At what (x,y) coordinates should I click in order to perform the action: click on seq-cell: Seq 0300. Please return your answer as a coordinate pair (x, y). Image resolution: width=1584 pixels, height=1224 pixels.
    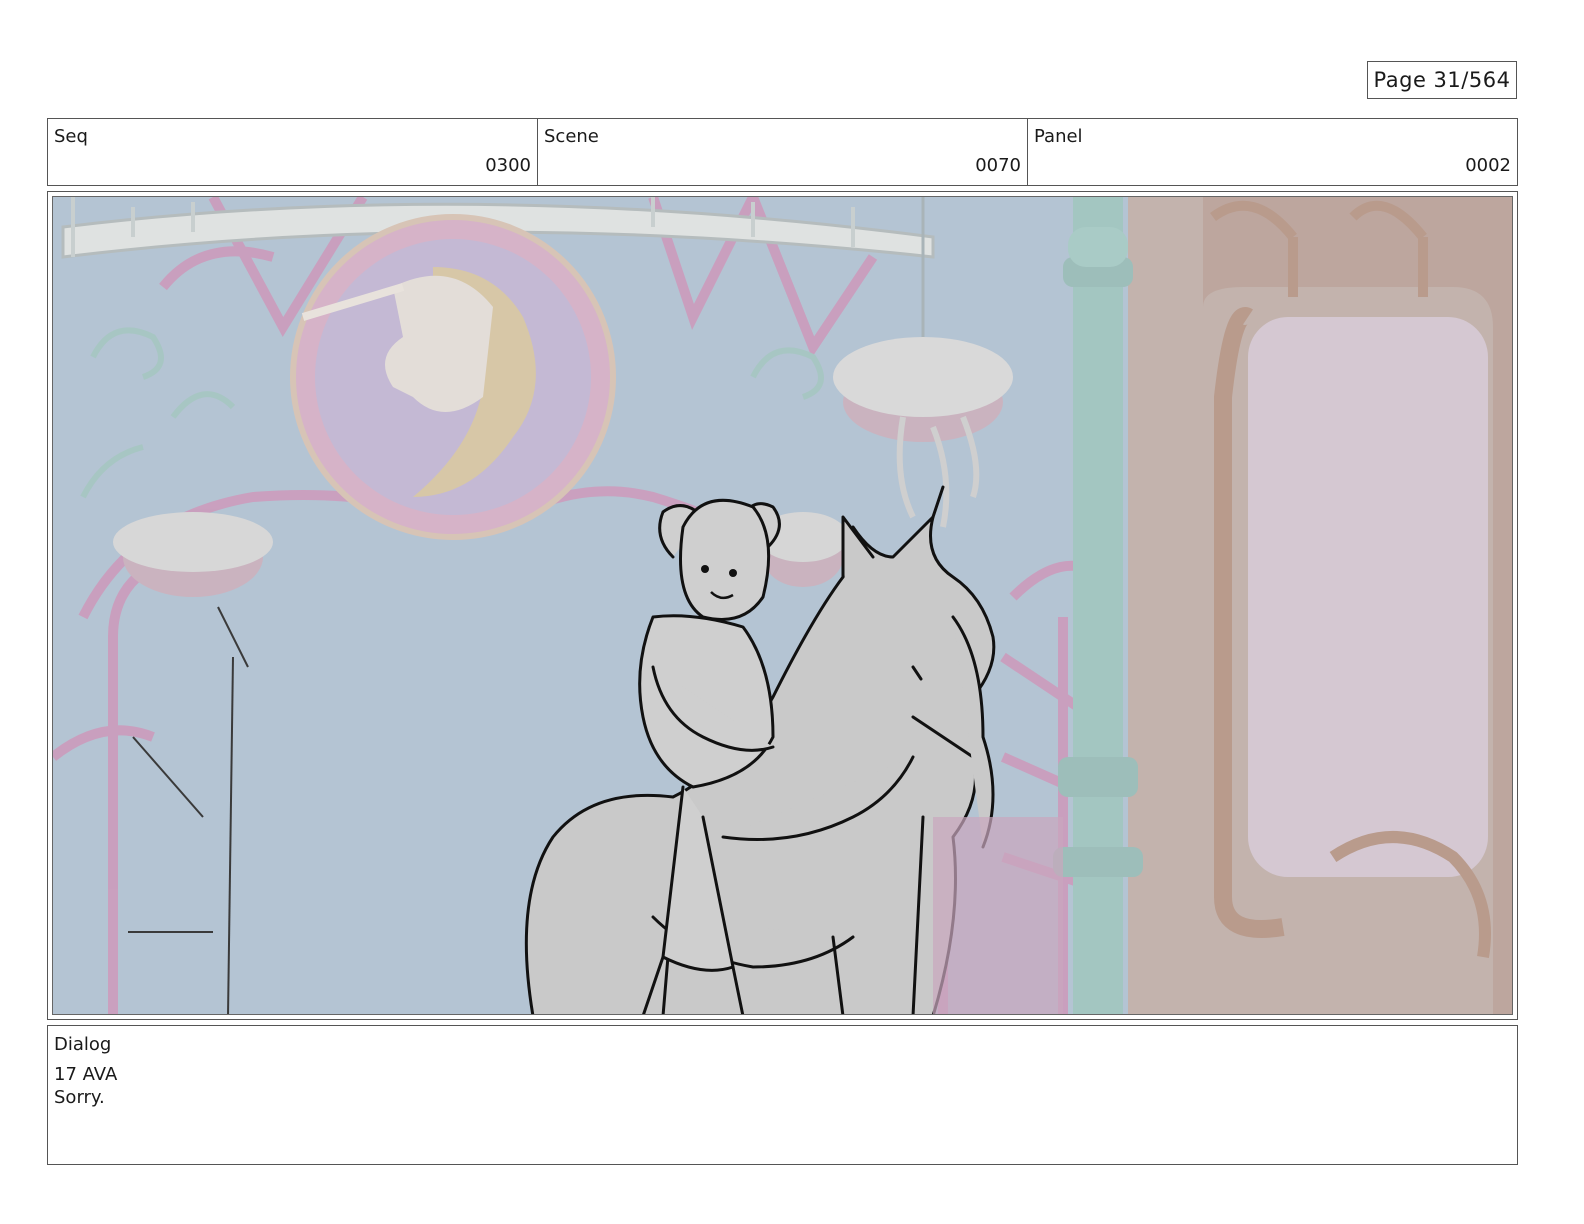
    Looking at the image, I should click on (293, 152).